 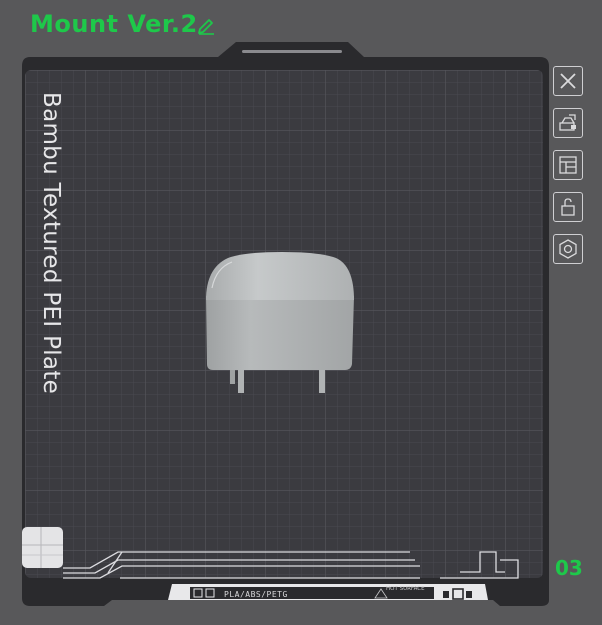 I want to click on arrange-button, so click(x=568, y=165).